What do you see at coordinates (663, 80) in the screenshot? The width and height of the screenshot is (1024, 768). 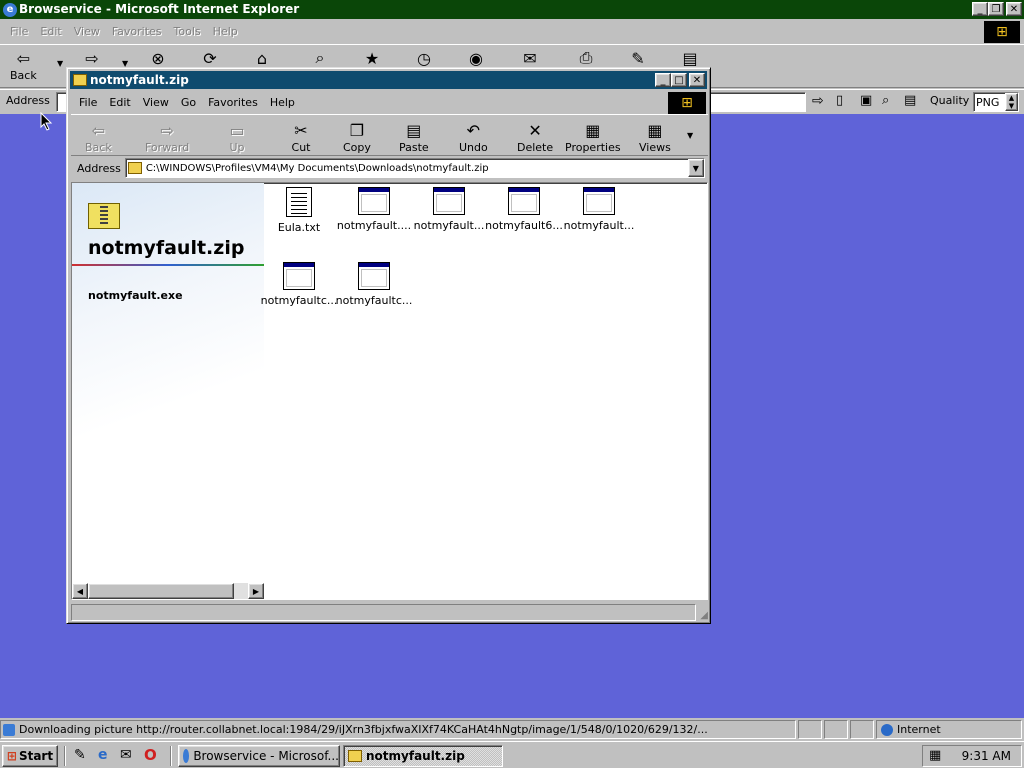 I see `explorer-minimize-button: _` at bounding box center [663, 80].